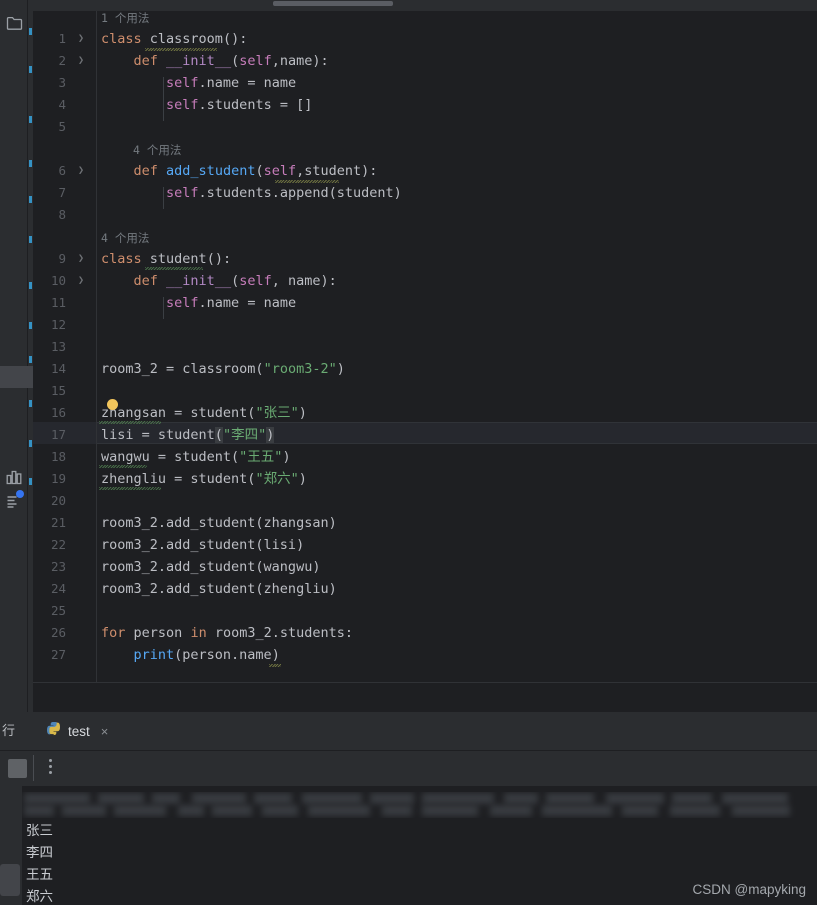 The height and width of the screenshot is (905, 817). I want to click on scrollbar-thumb, so click(333, 3).